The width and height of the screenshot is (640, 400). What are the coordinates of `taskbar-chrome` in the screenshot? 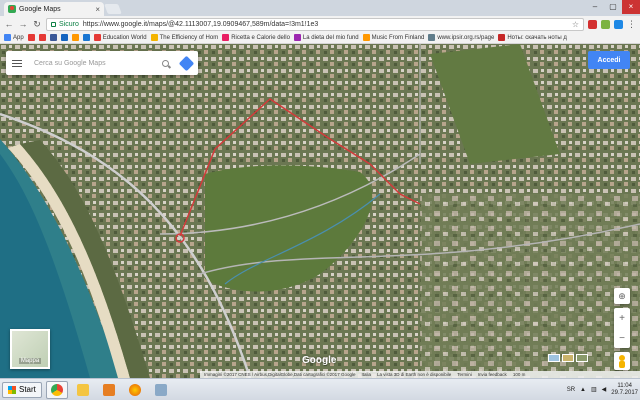 It's located at (56, 389).